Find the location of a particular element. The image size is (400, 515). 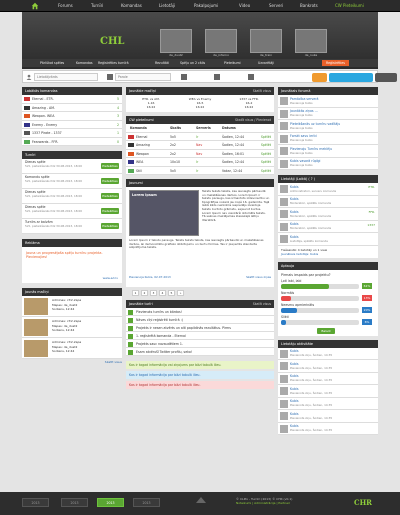

ladder-row: Eternal - ETR. 5 is located at coordinates (72, 99).